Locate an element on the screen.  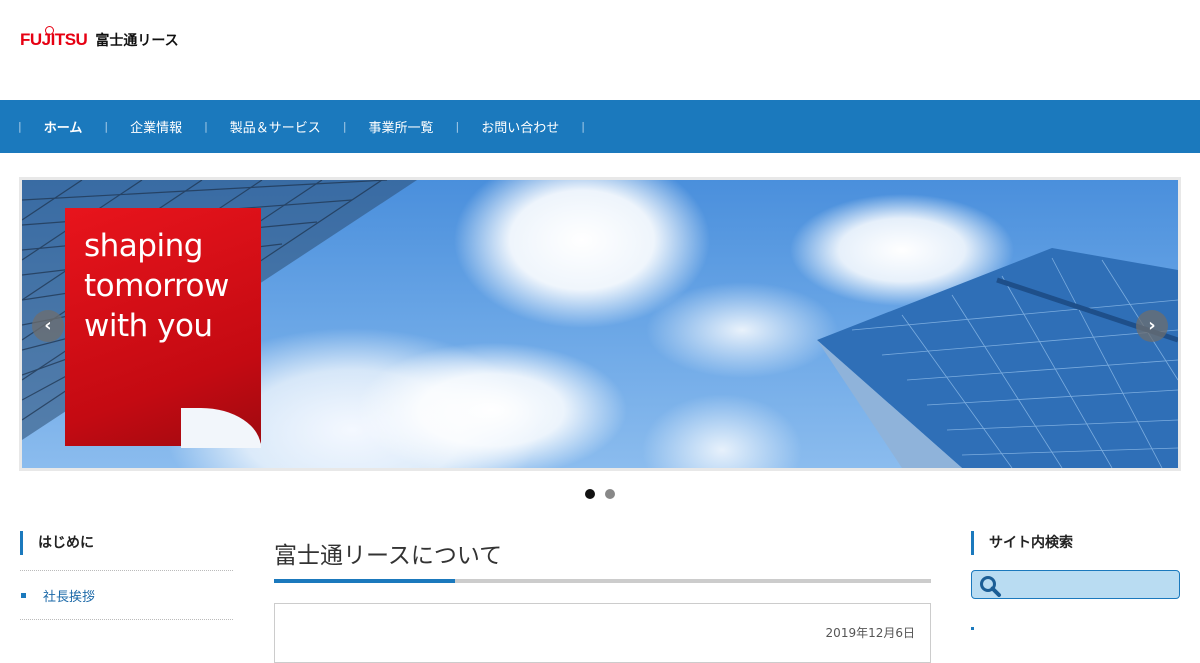
content-card: 2019年12月6日 is located at coordinates (602, 633).